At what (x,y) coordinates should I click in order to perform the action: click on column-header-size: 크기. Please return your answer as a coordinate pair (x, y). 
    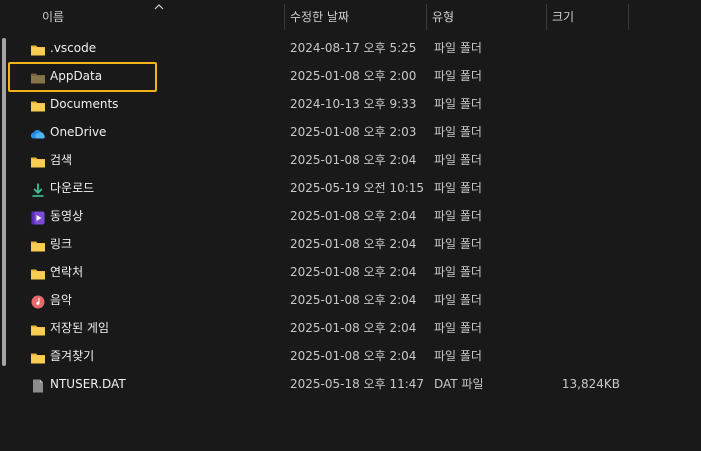
    Looking at the image, I should click on (587, 17).